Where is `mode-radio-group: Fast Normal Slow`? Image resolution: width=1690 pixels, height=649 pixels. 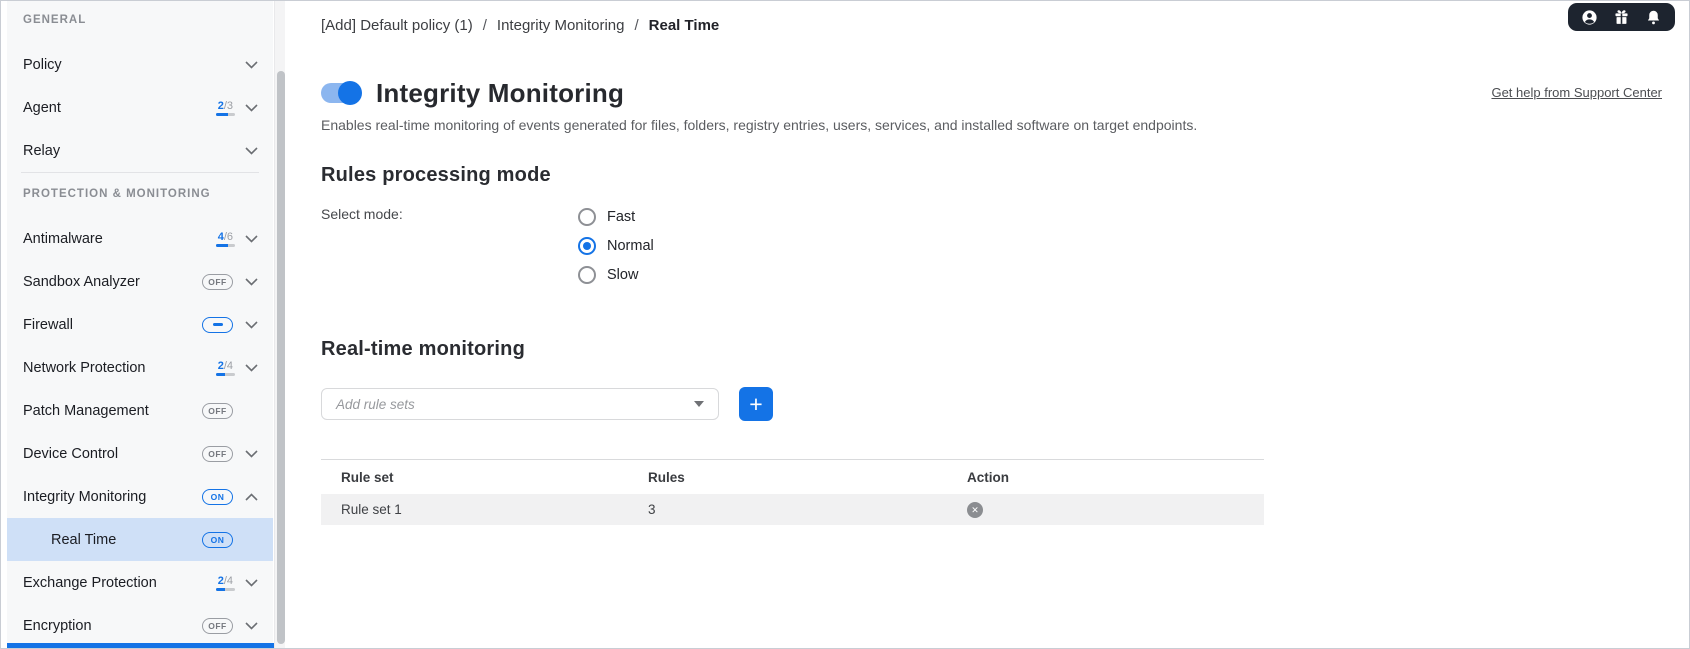 mode-radio-group: Fast Normal Slow is located at coordinates (616, 245).